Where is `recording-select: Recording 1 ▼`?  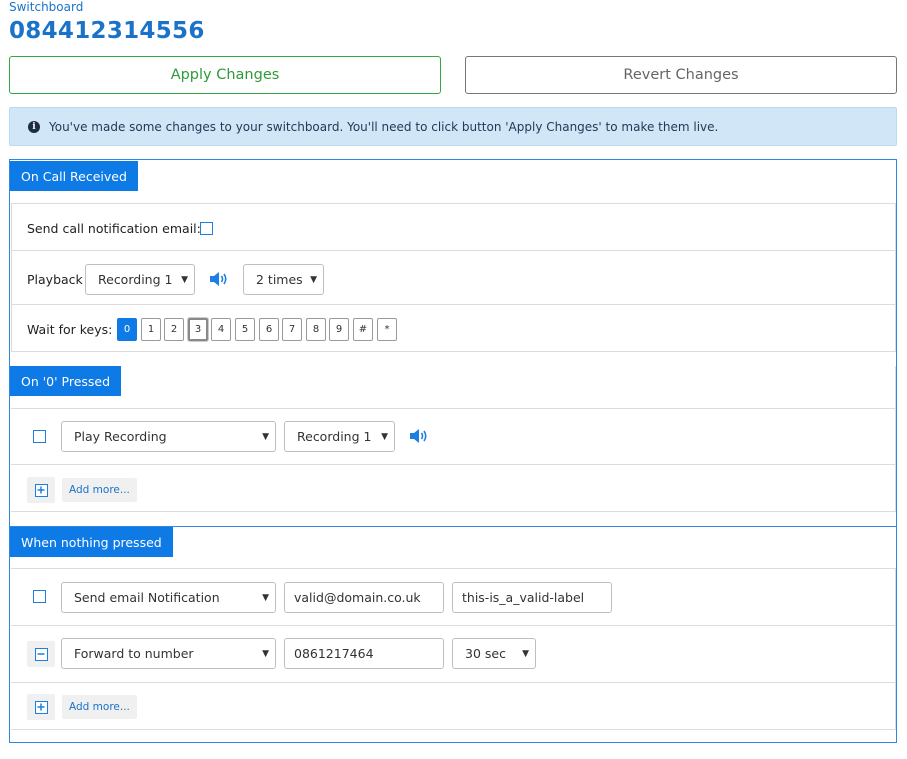 recording-select: Recording 1 ▼ is located at coordinates (339, 436).